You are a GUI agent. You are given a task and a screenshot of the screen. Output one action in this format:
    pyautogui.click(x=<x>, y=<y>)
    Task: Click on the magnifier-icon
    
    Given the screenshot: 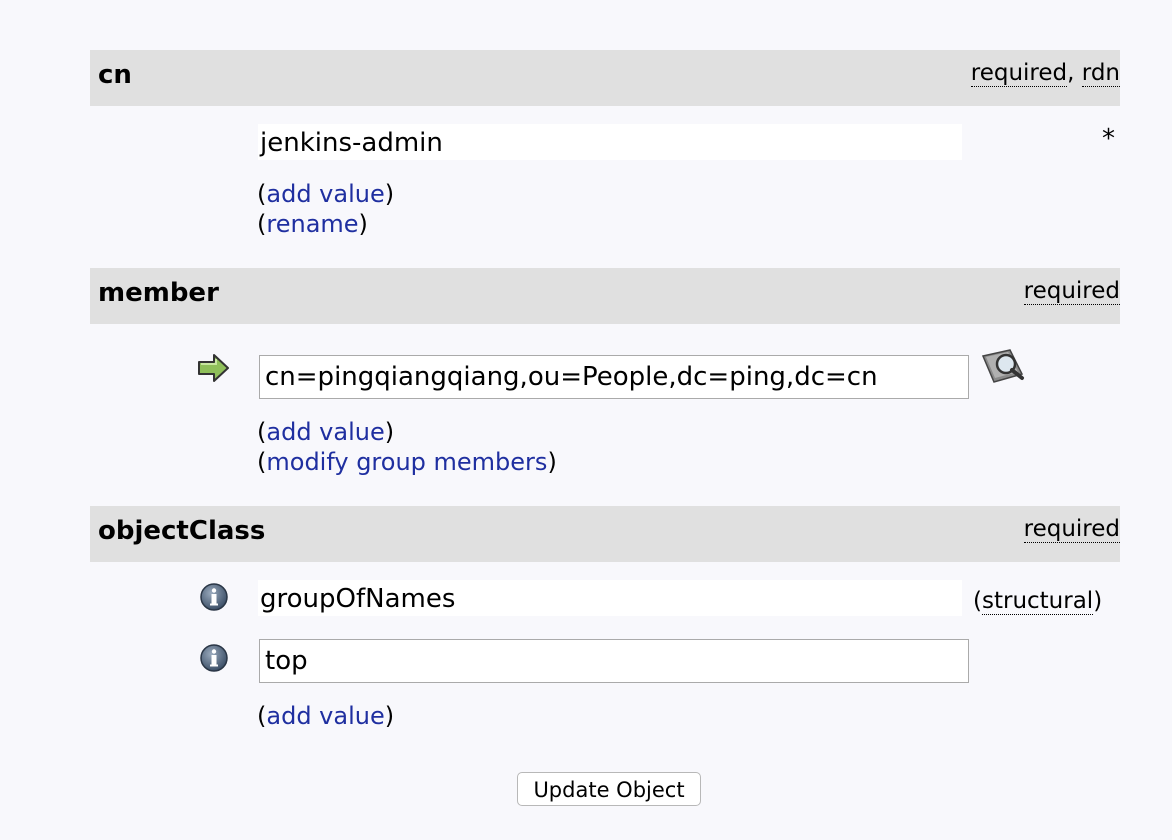 What is the action you would take?
    pyautogui.click(x=1005, y=368)
    